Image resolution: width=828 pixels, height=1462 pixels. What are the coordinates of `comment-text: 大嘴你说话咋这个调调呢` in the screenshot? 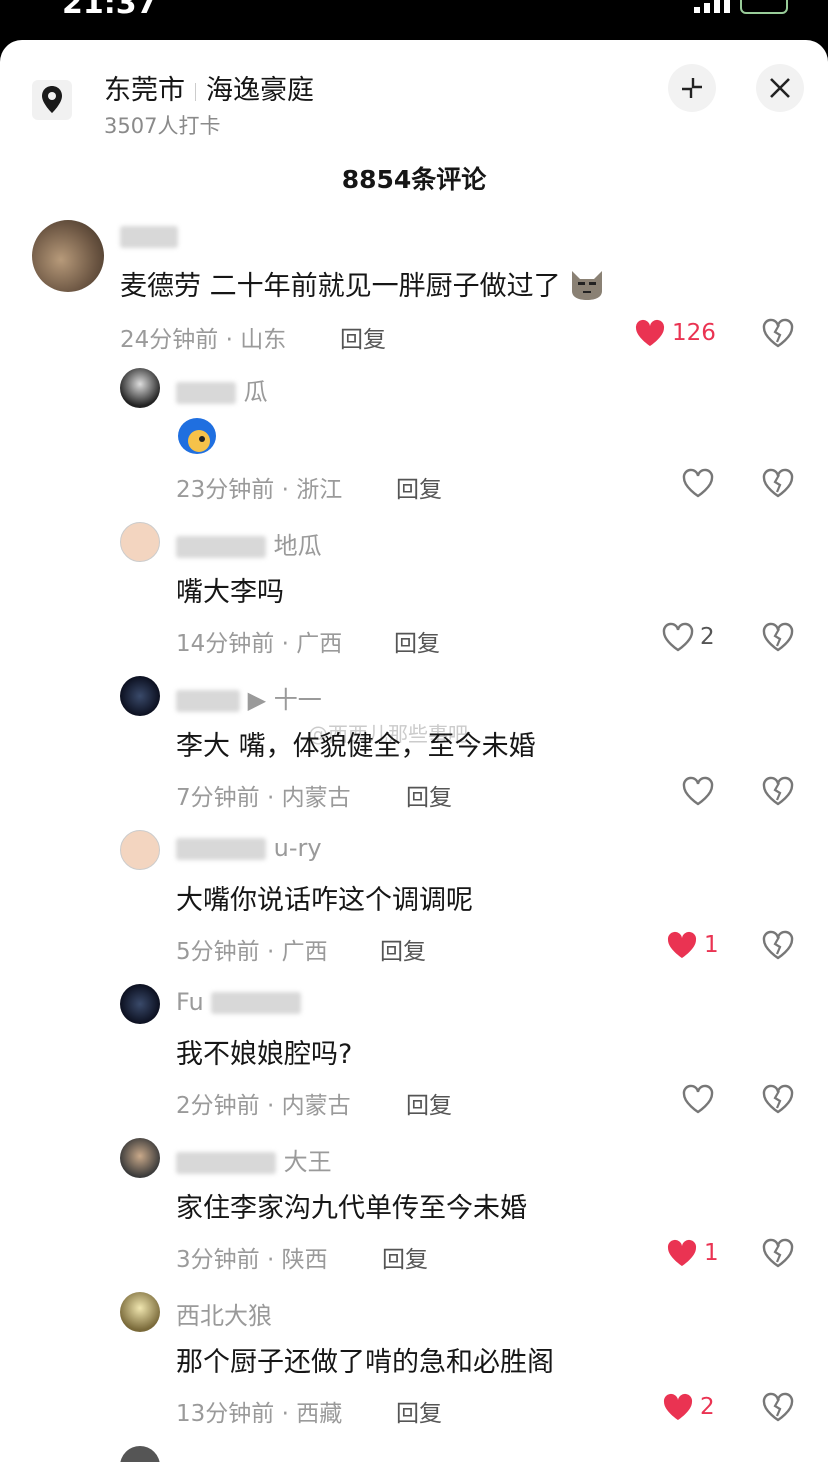 It's located at (324, 900).